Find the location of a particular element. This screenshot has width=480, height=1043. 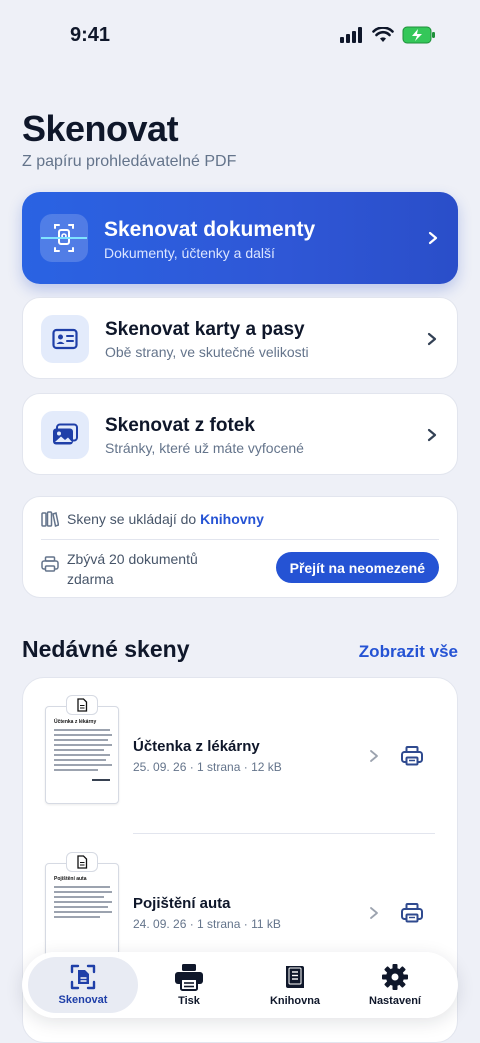

status-icons is located at coordinates (388, 35).